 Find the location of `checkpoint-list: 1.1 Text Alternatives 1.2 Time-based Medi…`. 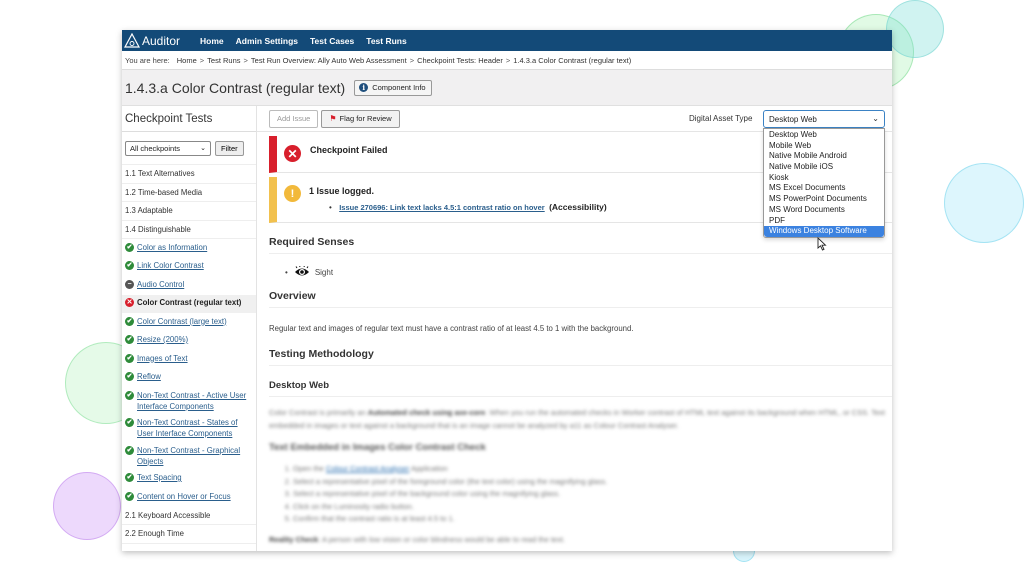

checkpoint-list: 1.1 Text Alternatives 1.2 Time-based Medi… is located at coordinates (189, 354).